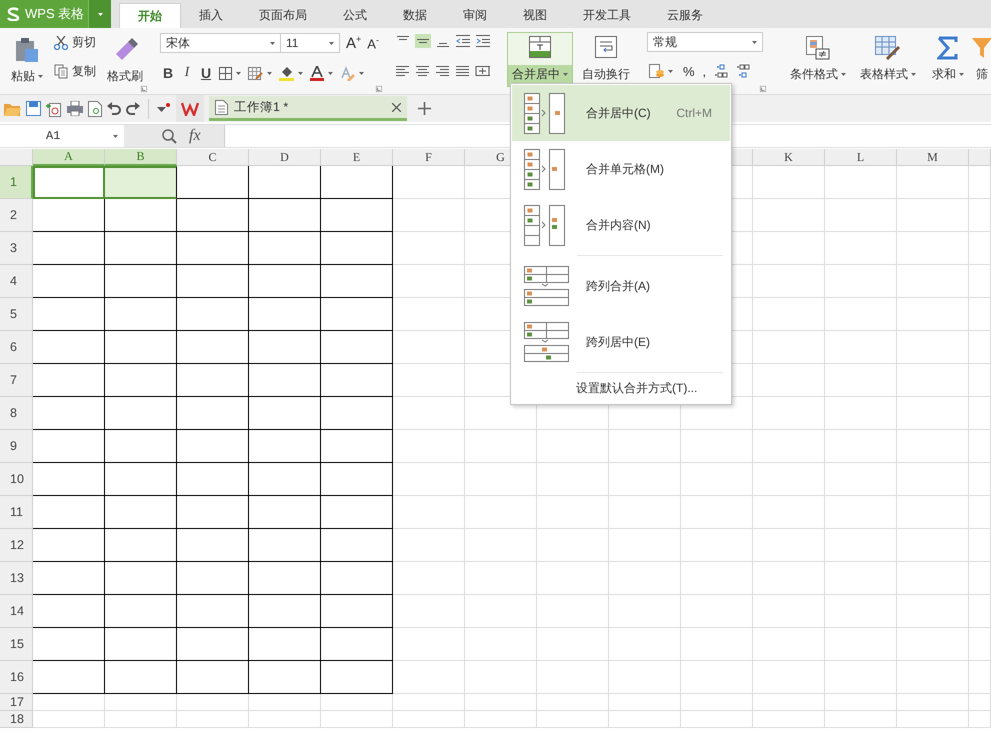  I want to click on font-color-button, so click(321, 73).